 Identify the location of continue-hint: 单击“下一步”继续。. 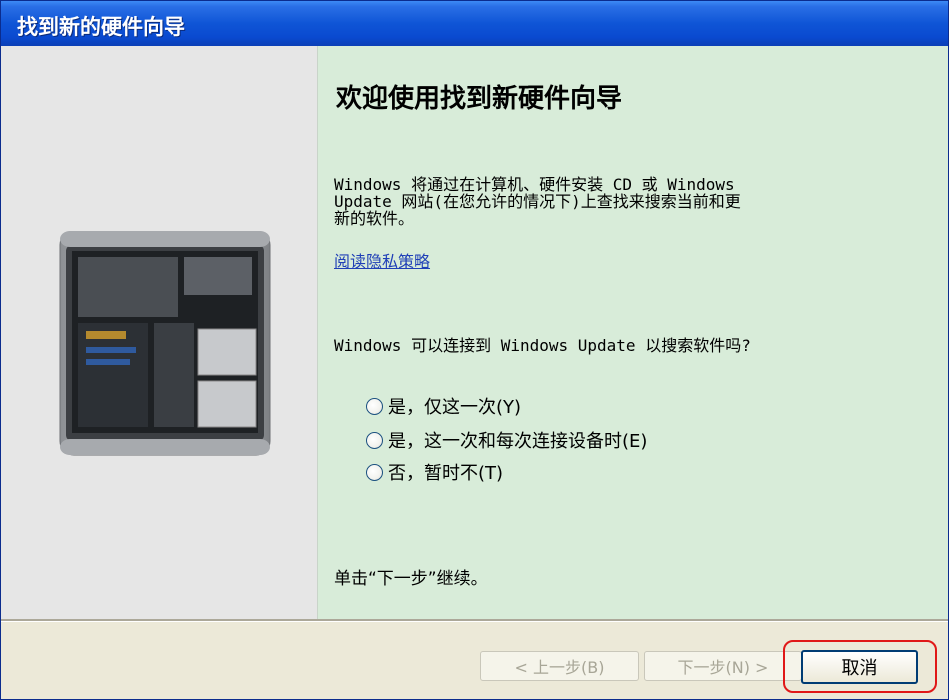
(411, 579).